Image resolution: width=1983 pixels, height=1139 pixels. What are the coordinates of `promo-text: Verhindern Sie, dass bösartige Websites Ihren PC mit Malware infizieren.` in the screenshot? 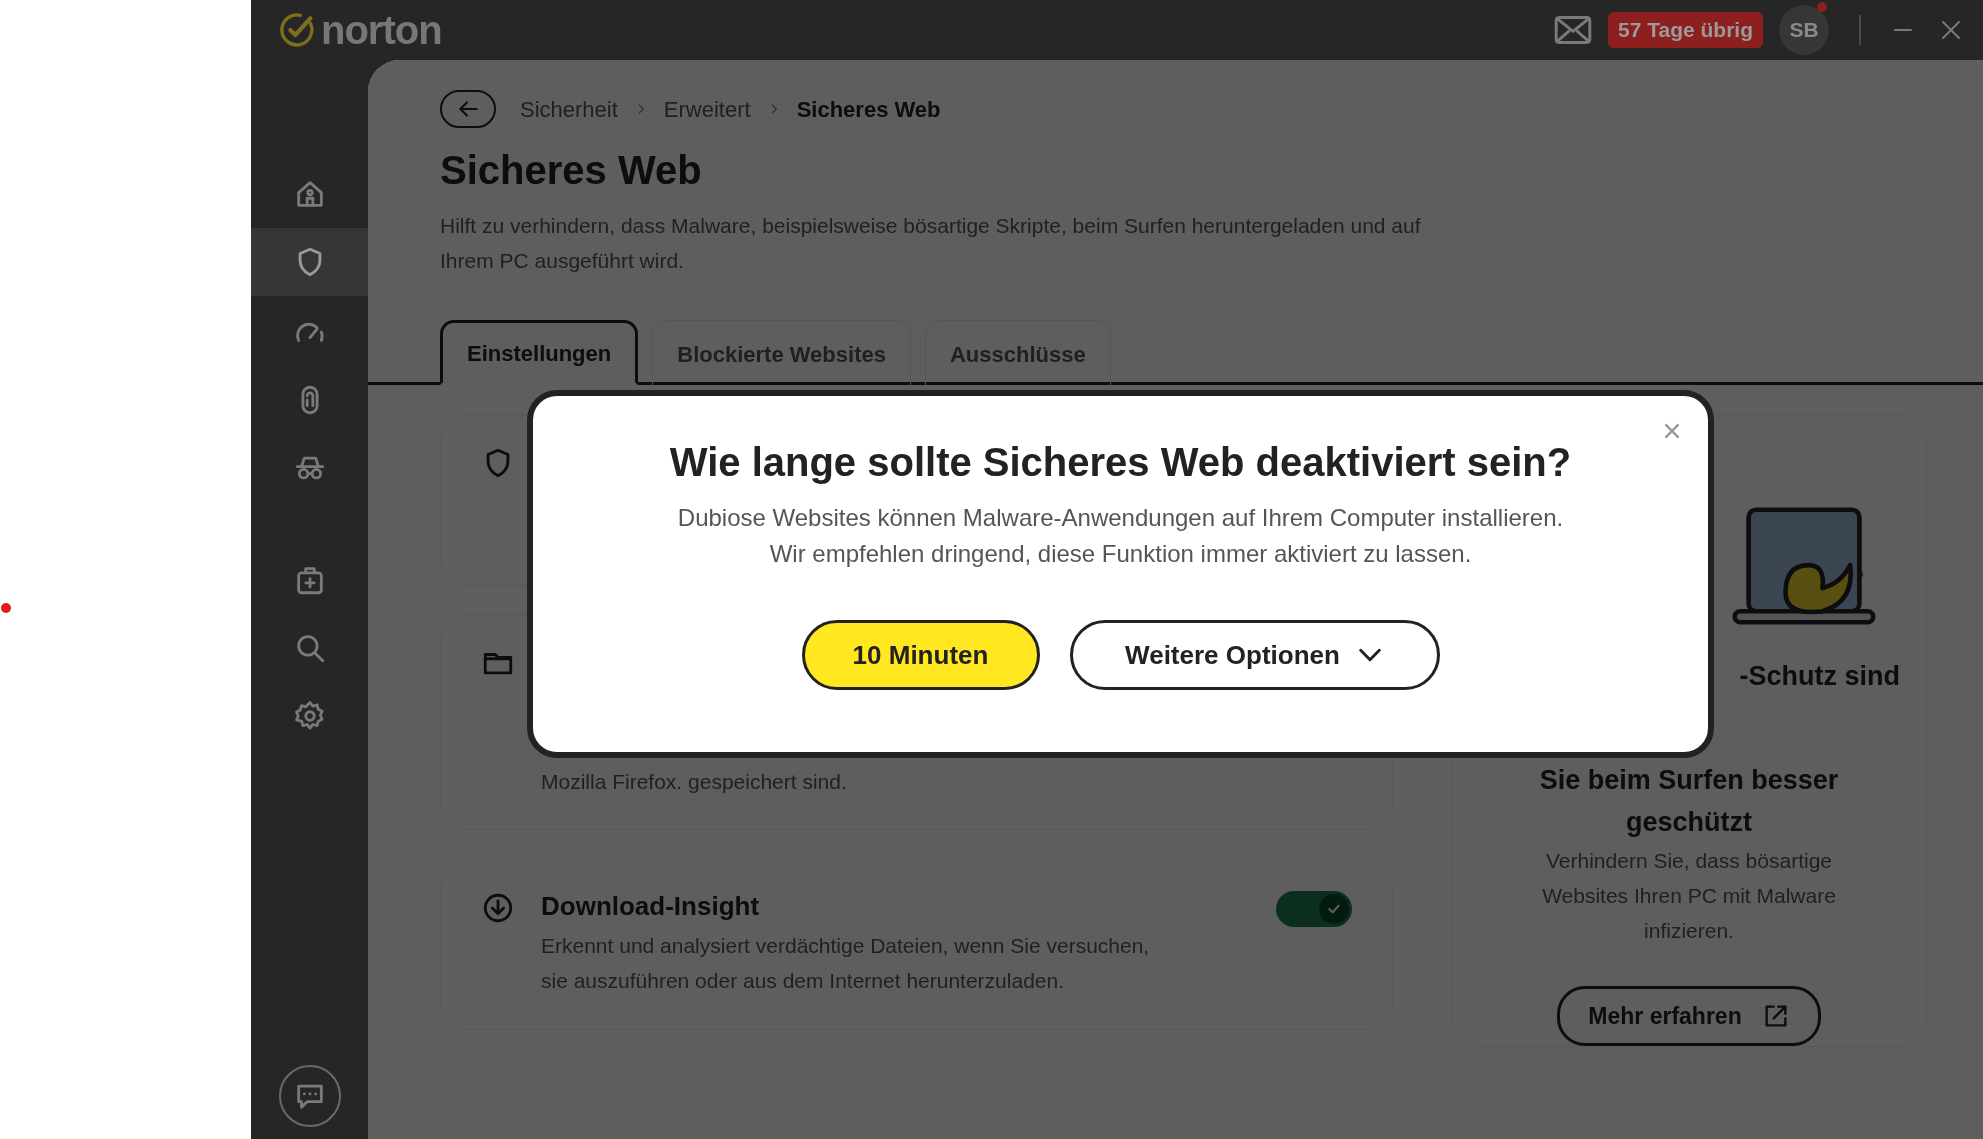 It's located at (1689, 895).